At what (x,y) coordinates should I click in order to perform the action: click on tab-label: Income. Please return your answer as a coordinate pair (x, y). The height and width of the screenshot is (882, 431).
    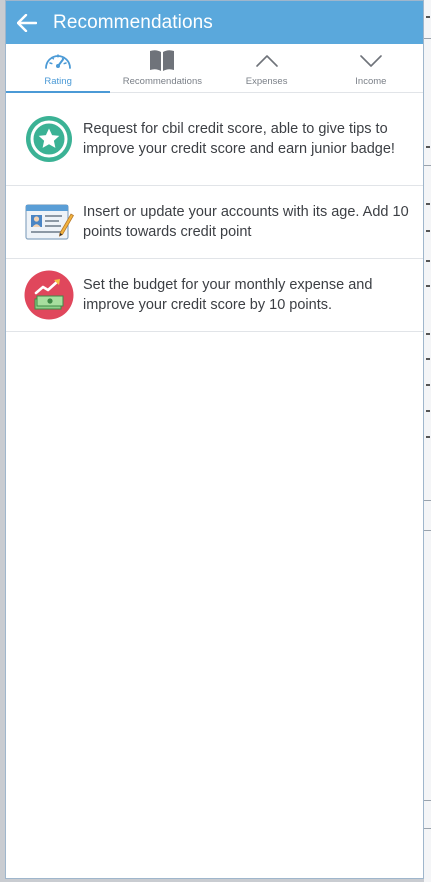
    Looking at the image, I should click on (371, 81).